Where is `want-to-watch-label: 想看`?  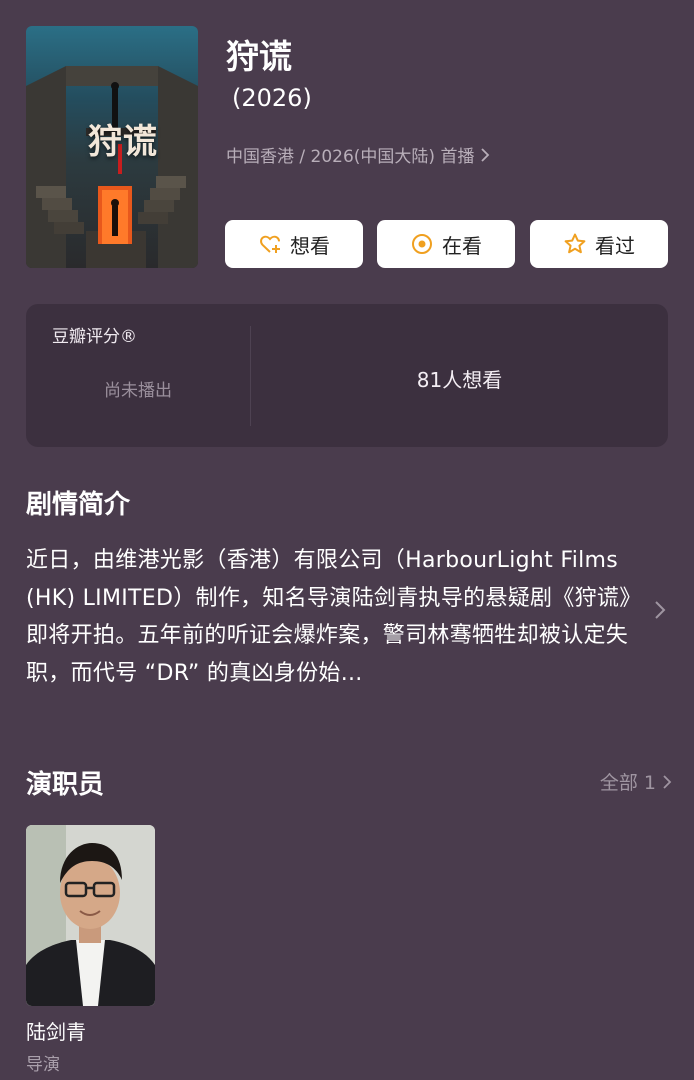 want-to-watch-label: 想看 is located at coordinates (310, 245).